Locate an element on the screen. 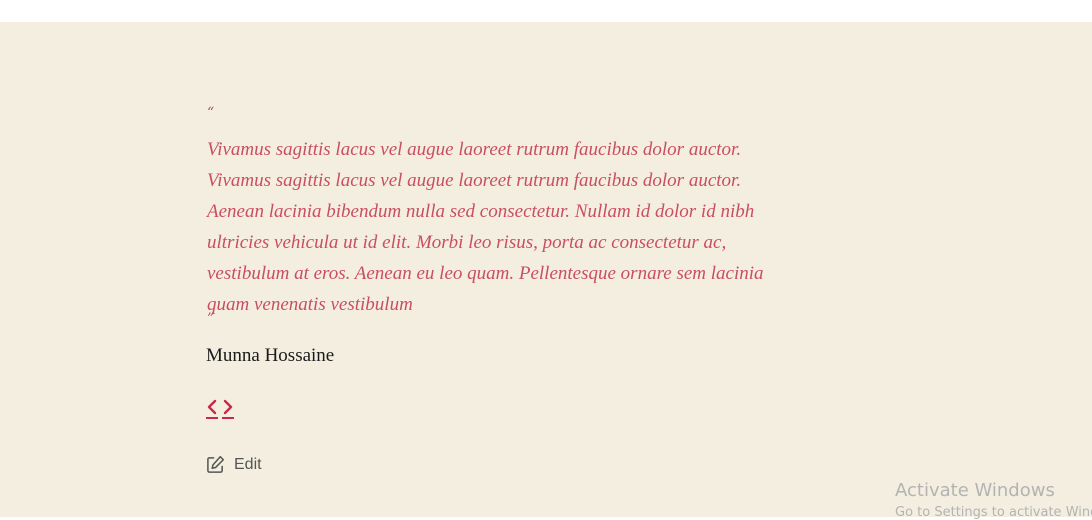 The height and width of the screenshot is (520, 1092). next-button is located at coordinates (228, 407).